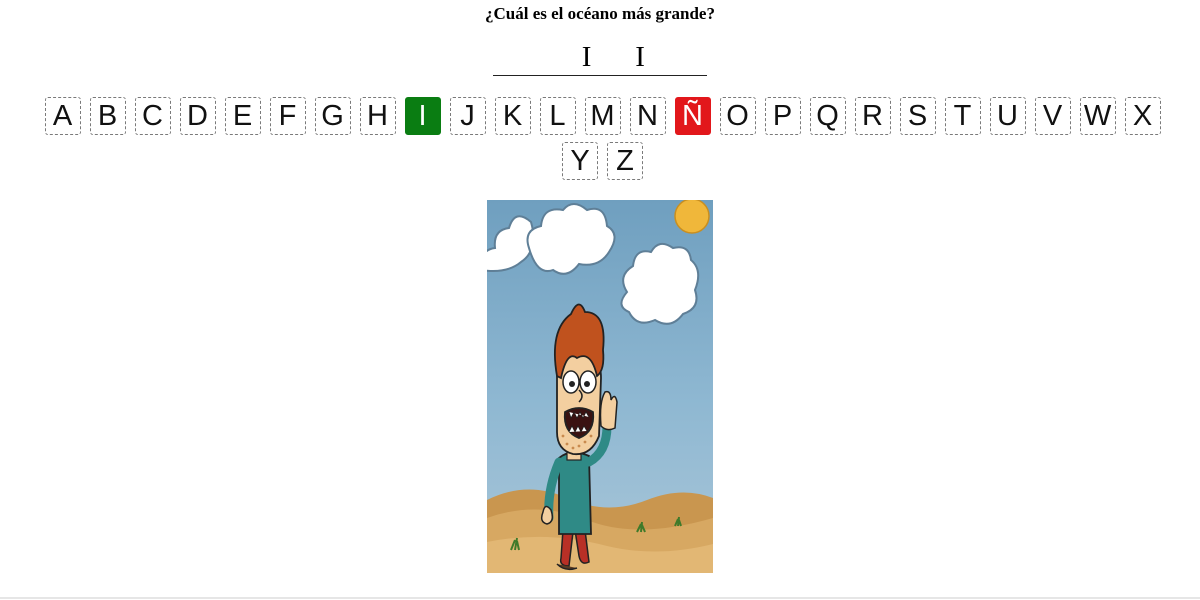  What do you see at coordinates (647, 116) in the screenshot?
I see `letter-key-n: N` at bounding box center [647, 116].